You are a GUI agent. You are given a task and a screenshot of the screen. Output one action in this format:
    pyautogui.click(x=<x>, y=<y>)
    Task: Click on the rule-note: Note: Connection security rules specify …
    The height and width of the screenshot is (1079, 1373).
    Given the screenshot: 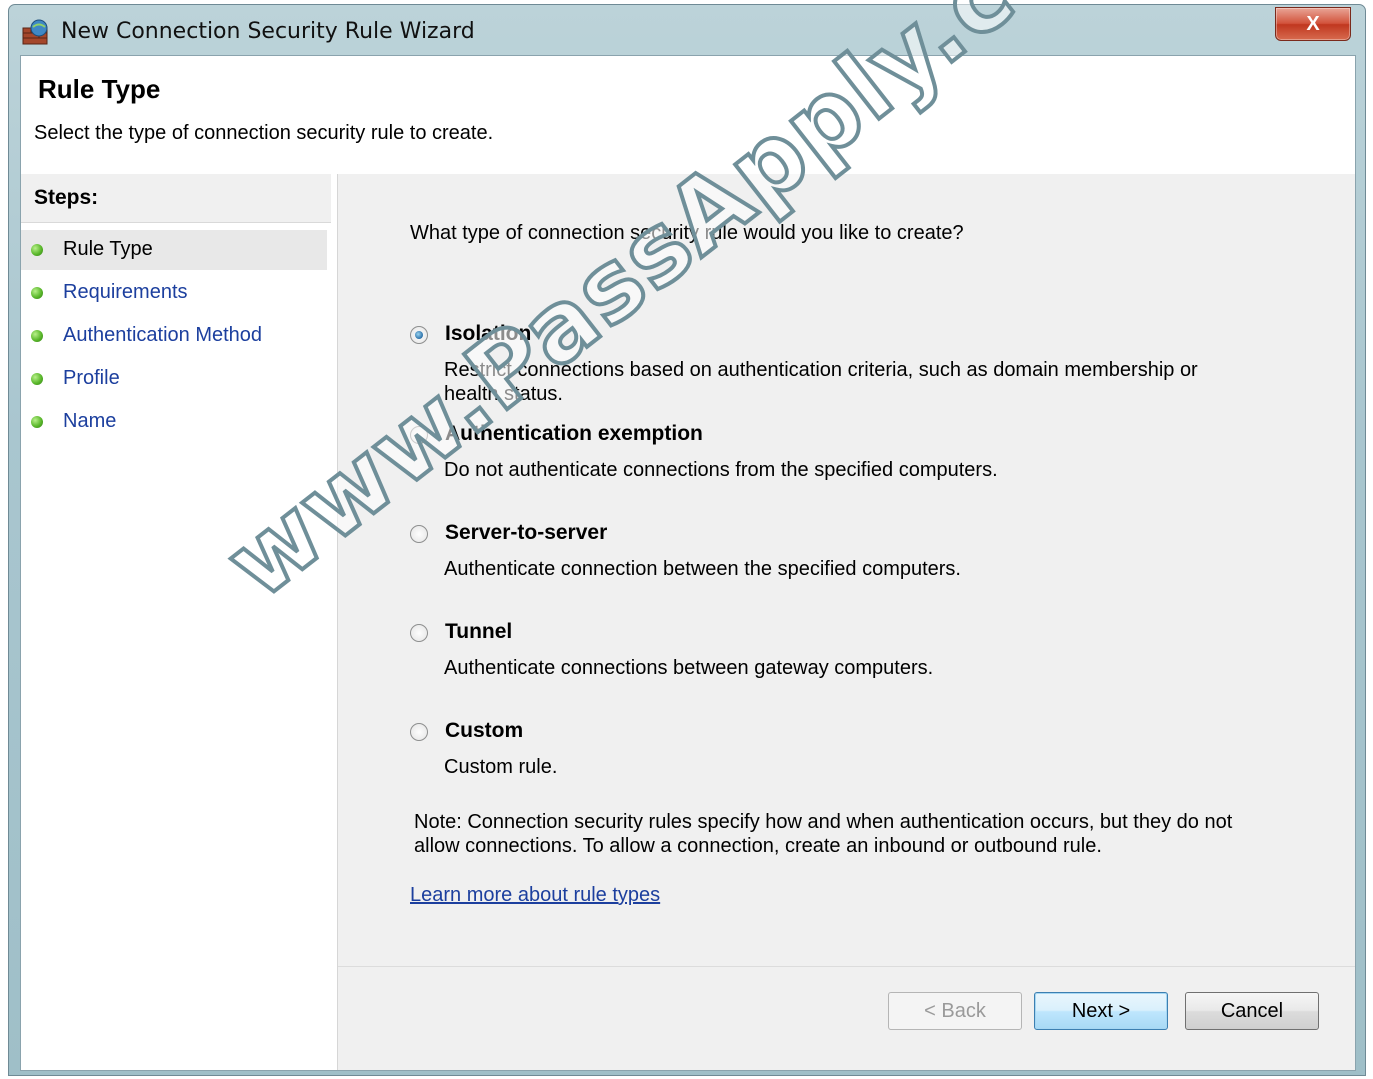 What is the action you would take?
    pyautogui.click(x=823, y=834)
    